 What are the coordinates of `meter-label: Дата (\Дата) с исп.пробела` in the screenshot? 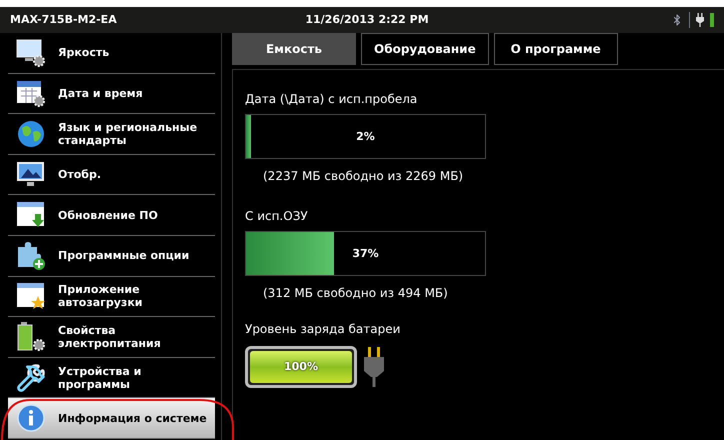 It's located at (331, 99).